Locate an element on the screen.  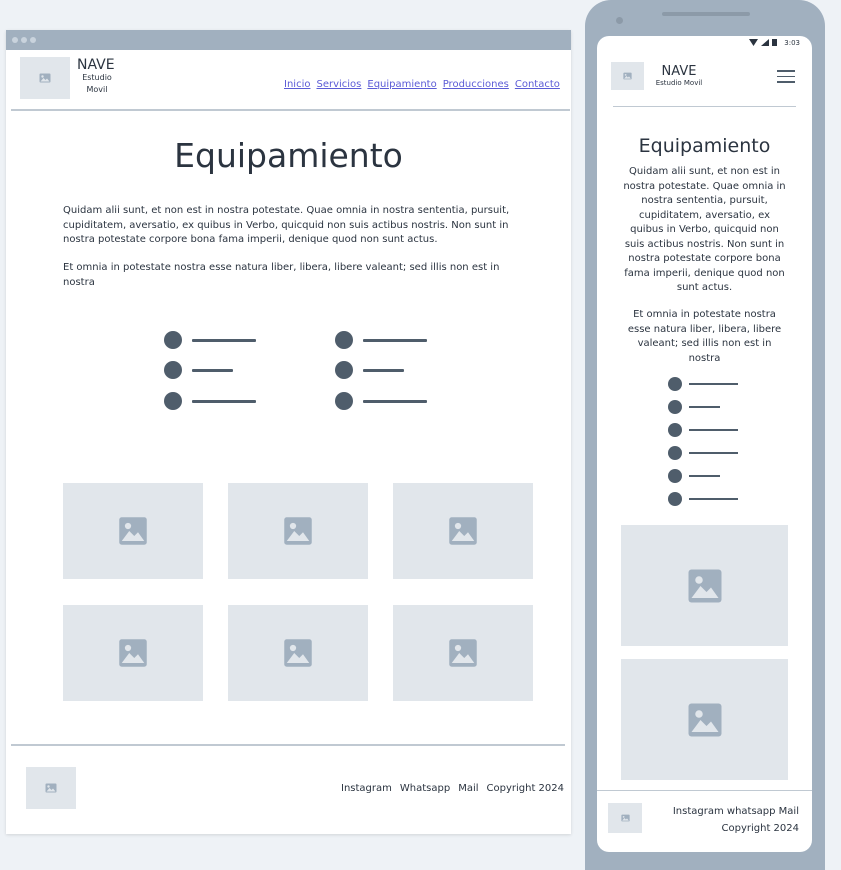
battery-icon is located at coordinates (774, 42).